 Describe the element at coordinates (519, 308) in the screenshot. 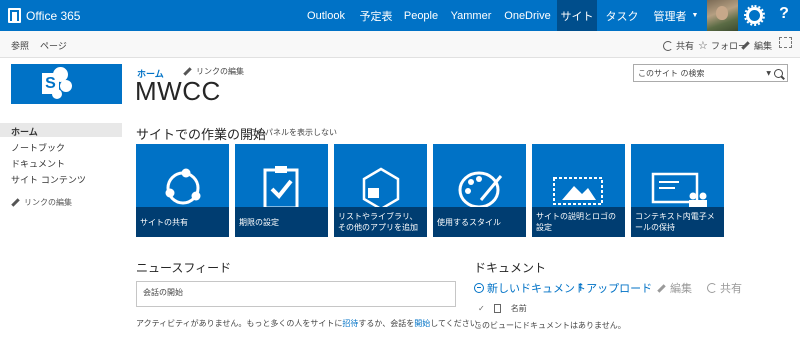

I see `column-name: 名前` at that location.